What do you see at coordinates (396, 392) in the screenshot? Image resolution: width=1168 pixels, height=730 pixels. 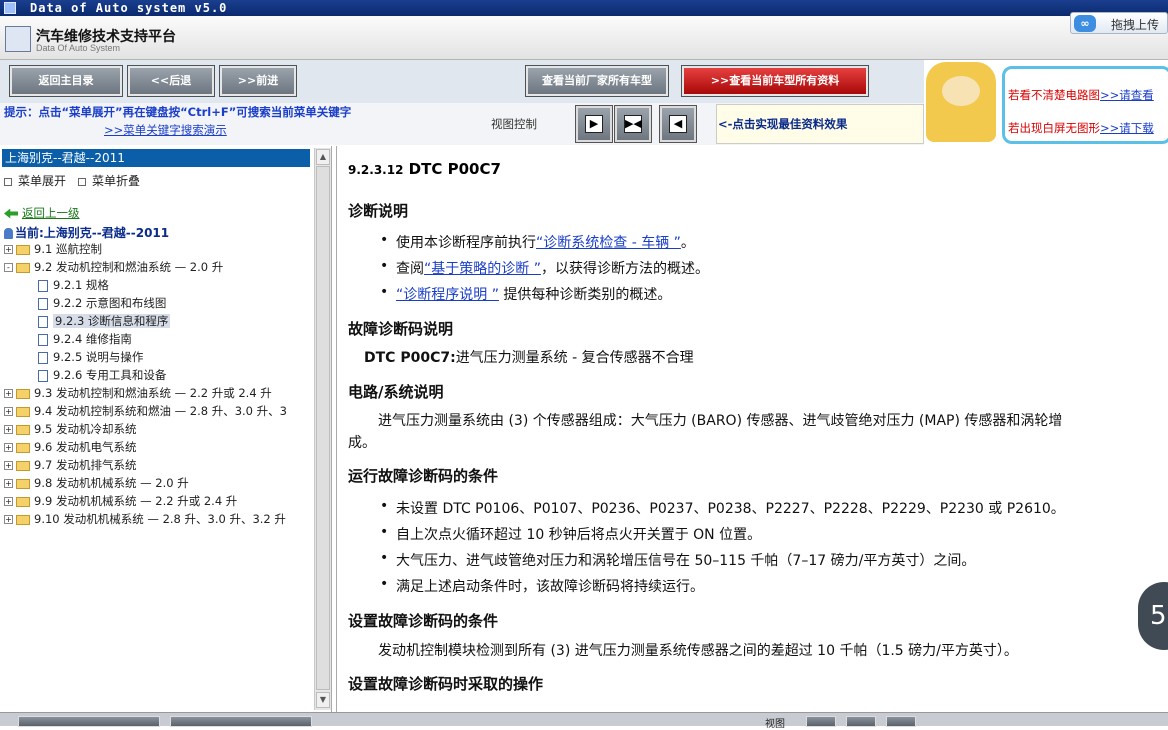 I see `heading-circuit-description: 电路/系统说明` at bounding box center [396, 392].